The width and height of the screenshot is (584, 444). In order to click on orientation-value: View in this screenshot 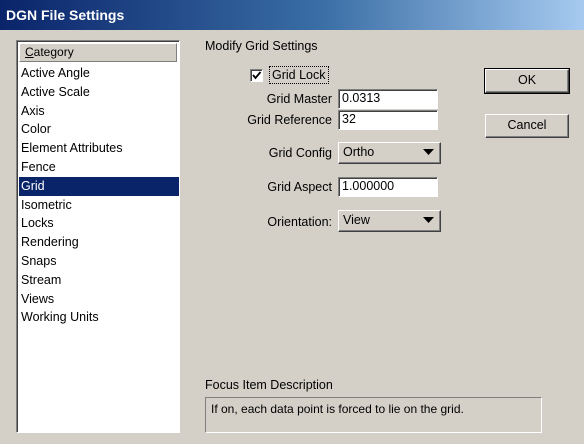, I will do `click(356, 220)`.